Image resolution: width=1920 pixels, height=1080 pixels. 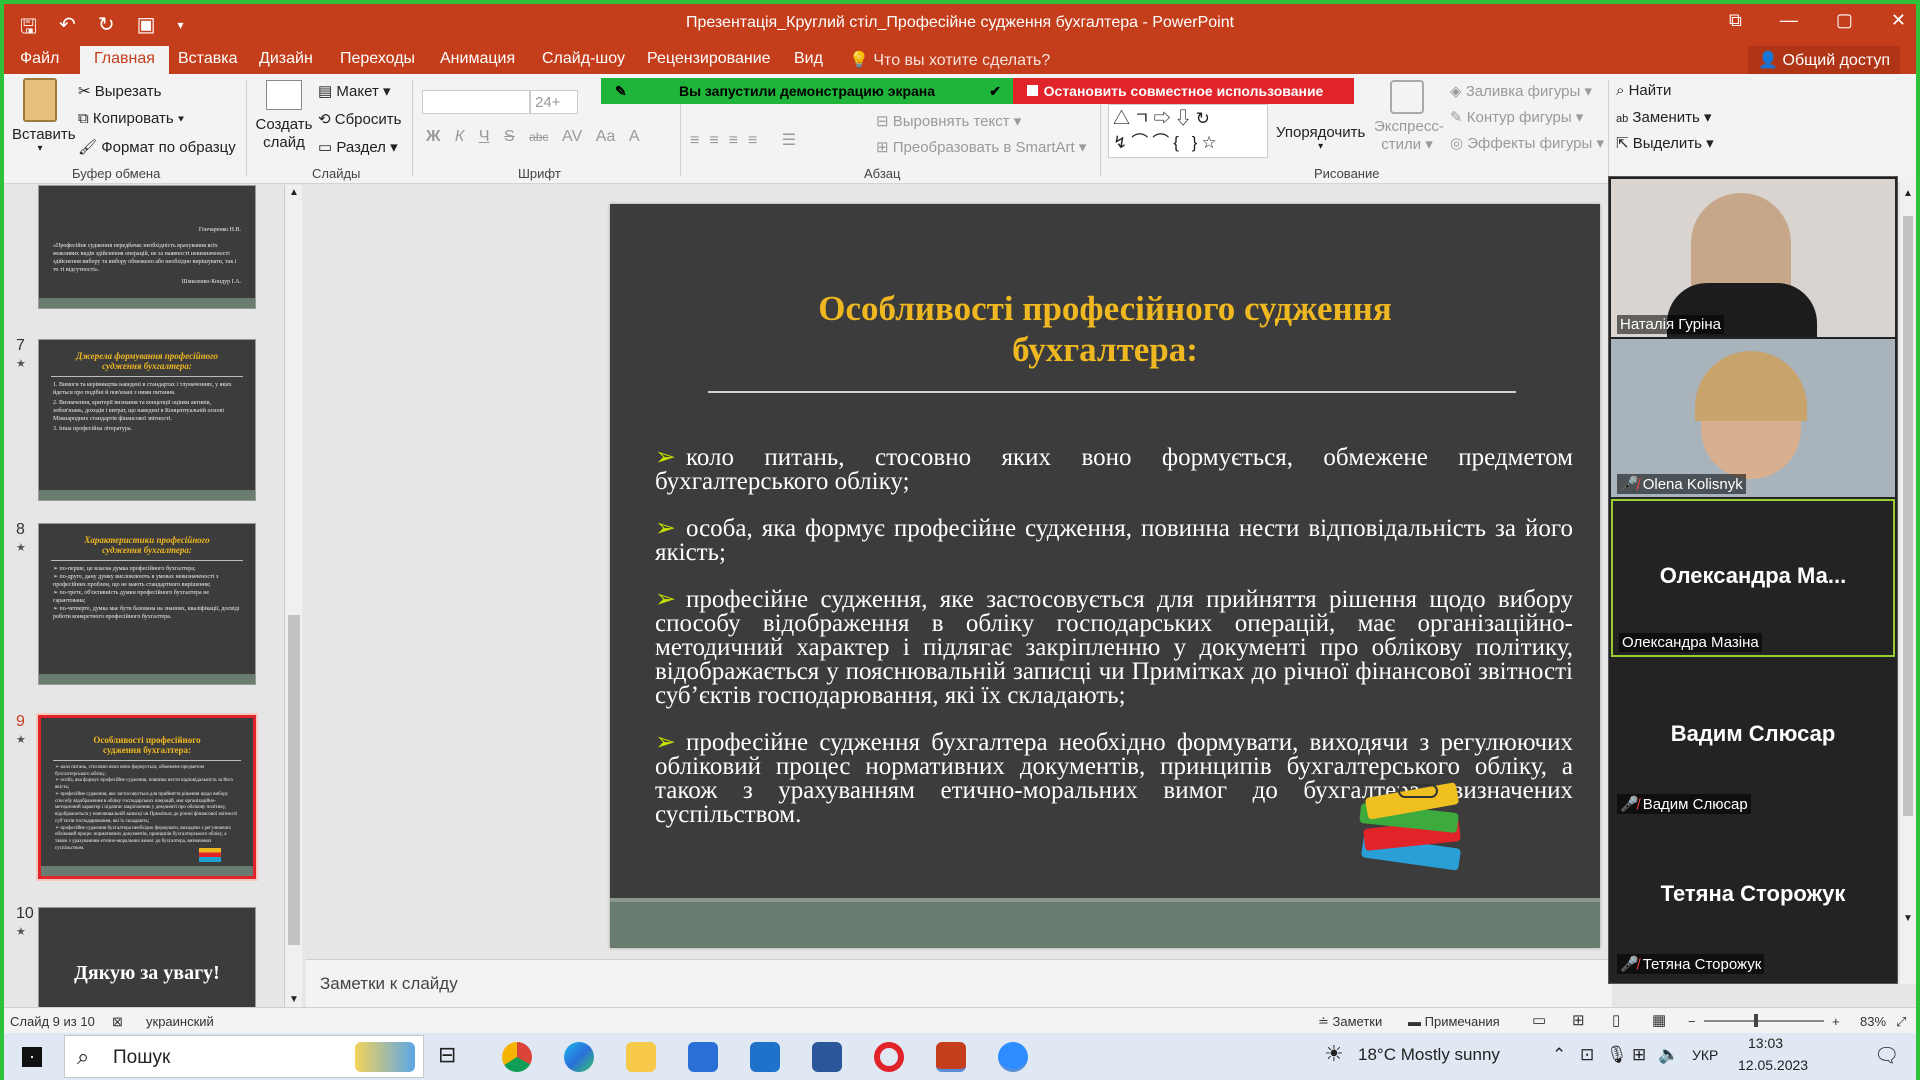 I want to click on clock-date: 12.05.2023, so click(x=1773, y=1065).